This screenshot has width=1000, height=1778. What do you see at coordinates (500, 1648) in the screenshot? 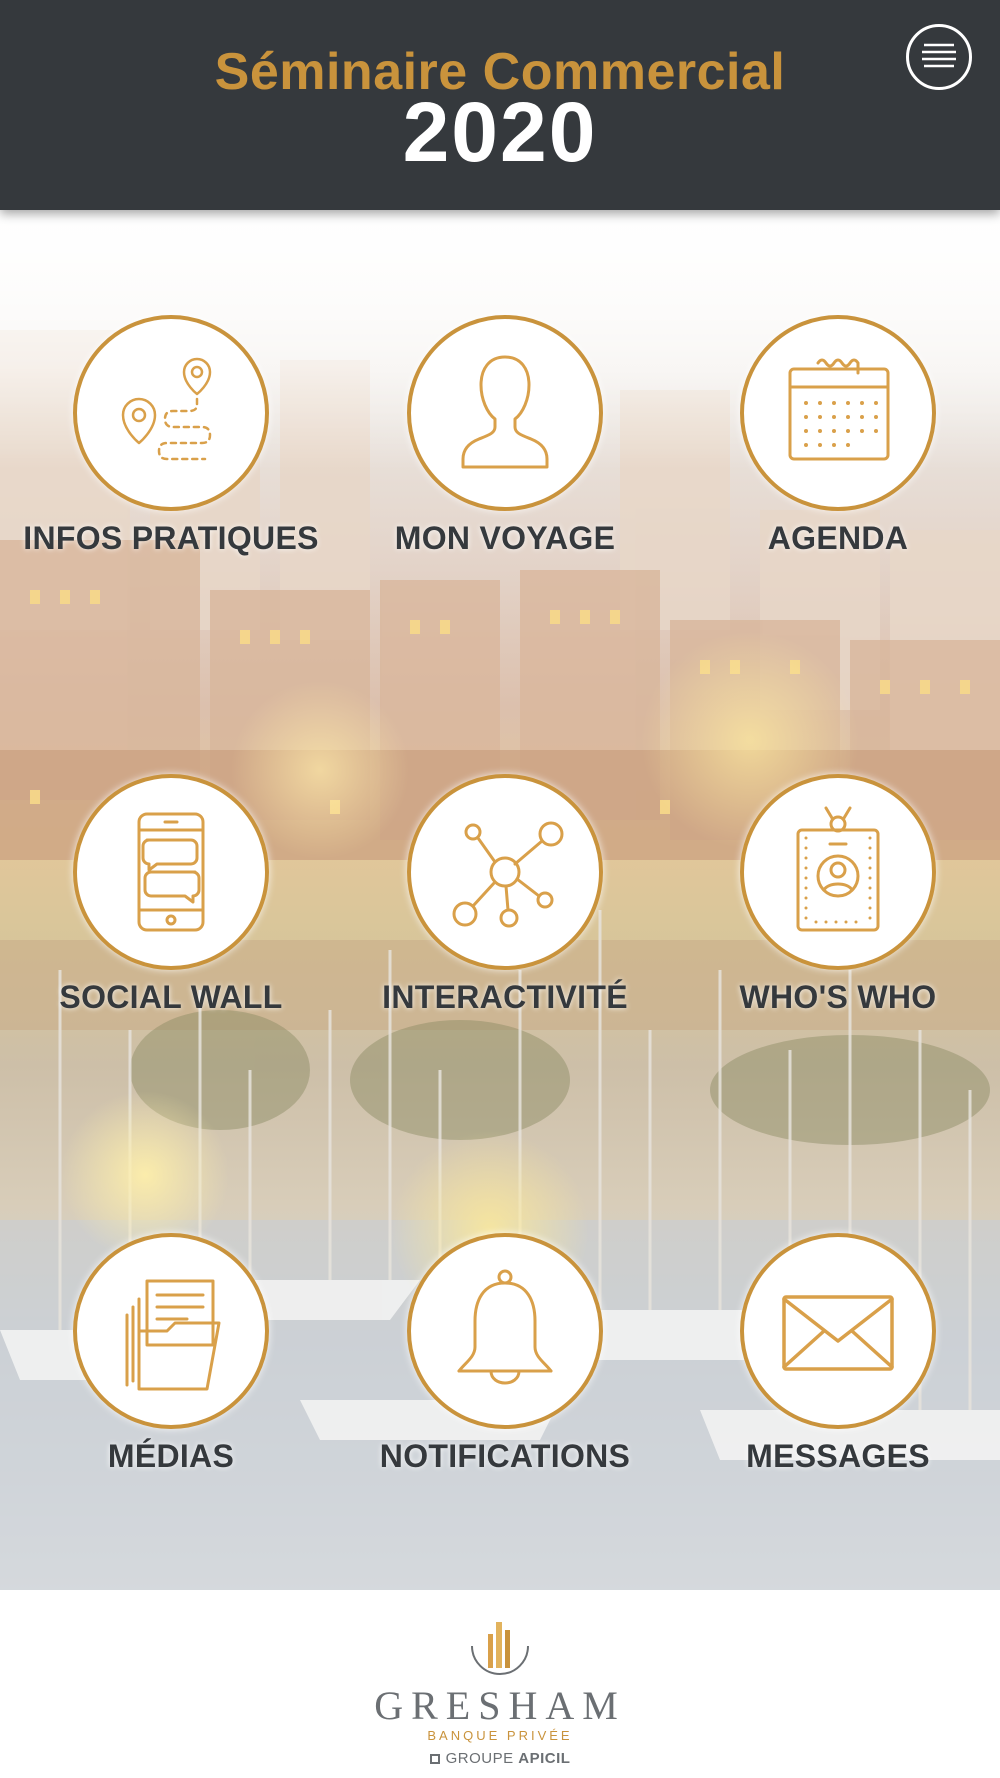
I see `gresham-logo-icon` at bounding box center [500, 1648].